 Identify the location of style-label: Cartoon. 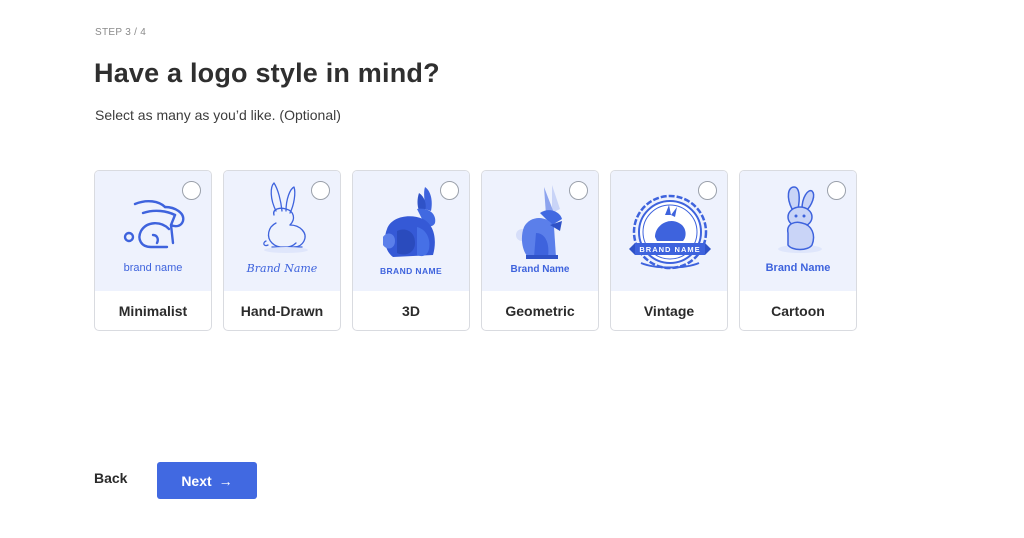
(798, 311).